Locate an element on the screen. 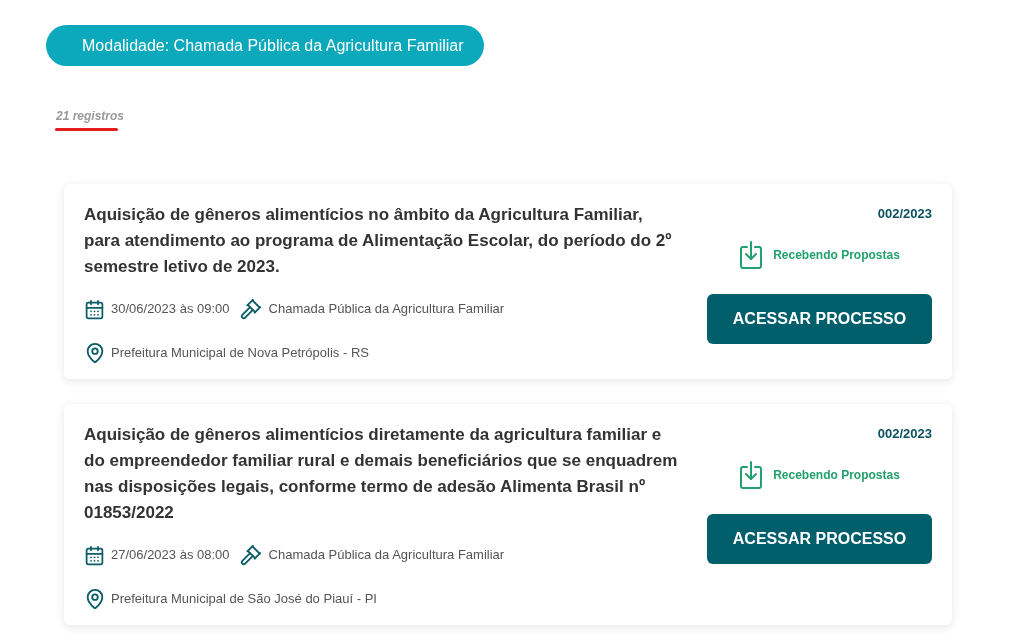  underline-mark is located at coordinates (86, 129).